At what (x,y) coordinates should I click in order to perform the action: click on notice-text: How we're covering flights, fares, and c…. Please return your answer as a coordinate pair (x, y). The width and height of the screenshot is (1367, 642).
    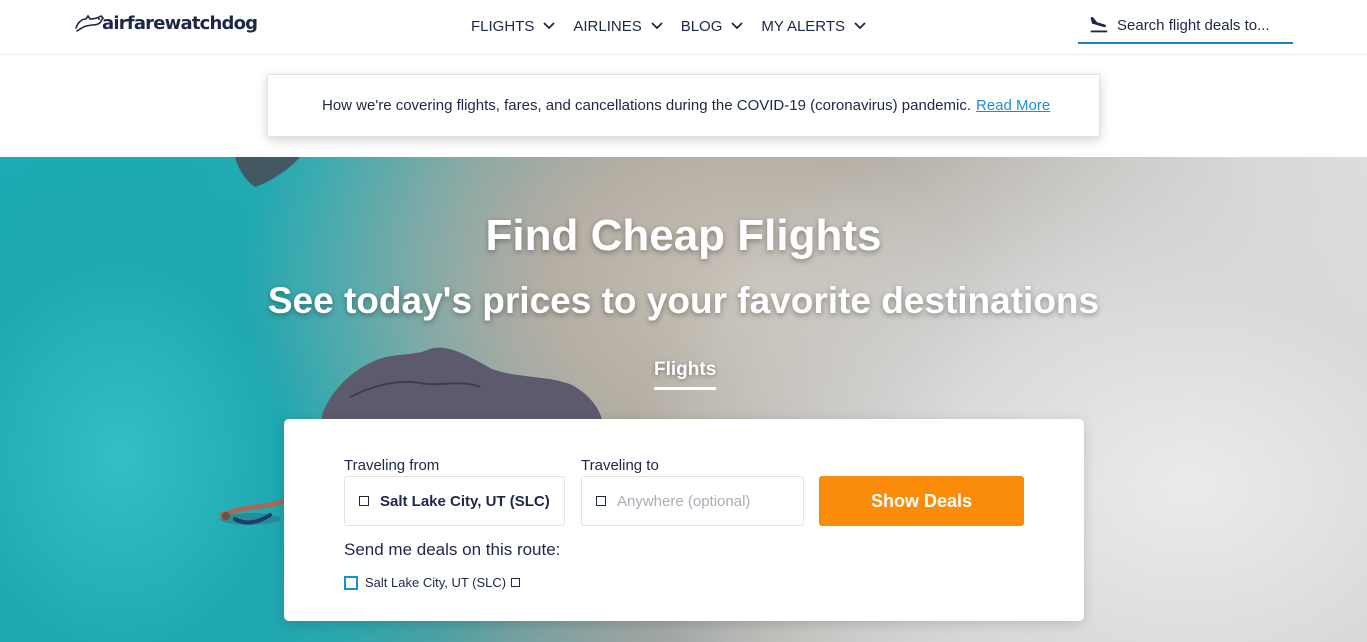
    Looking at the image, I should click on (646, 105).